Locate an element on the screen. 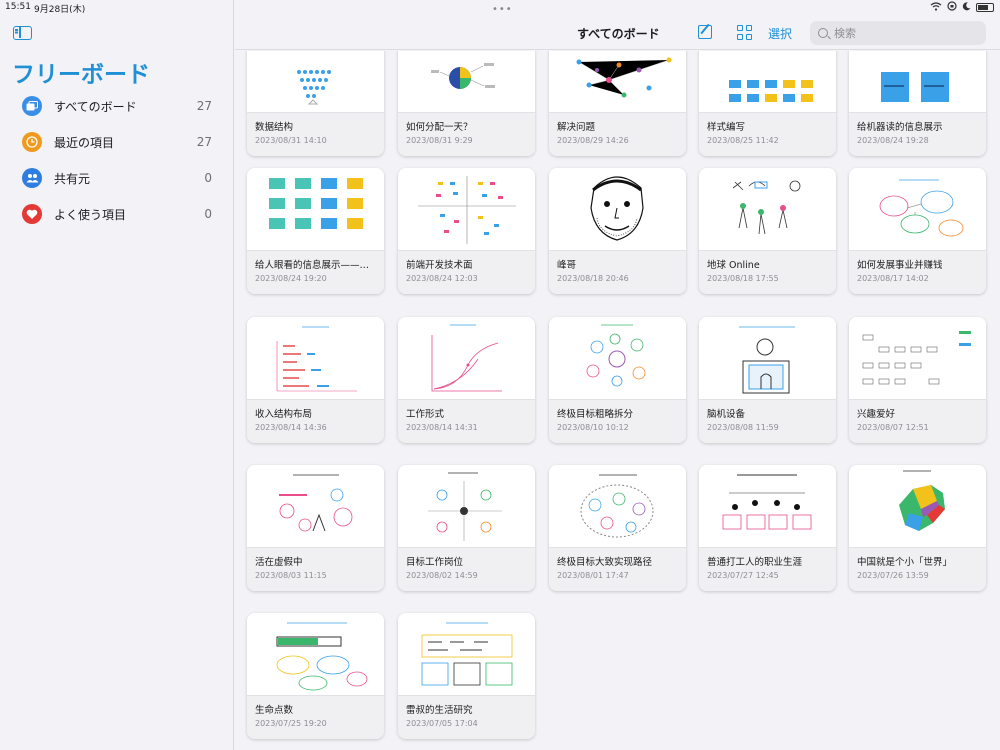 This screenshot has height=750, width=1000. board-card: 中国就是个小「世界」 2023/07/26 13:59 is located at coordinates (917, 528).